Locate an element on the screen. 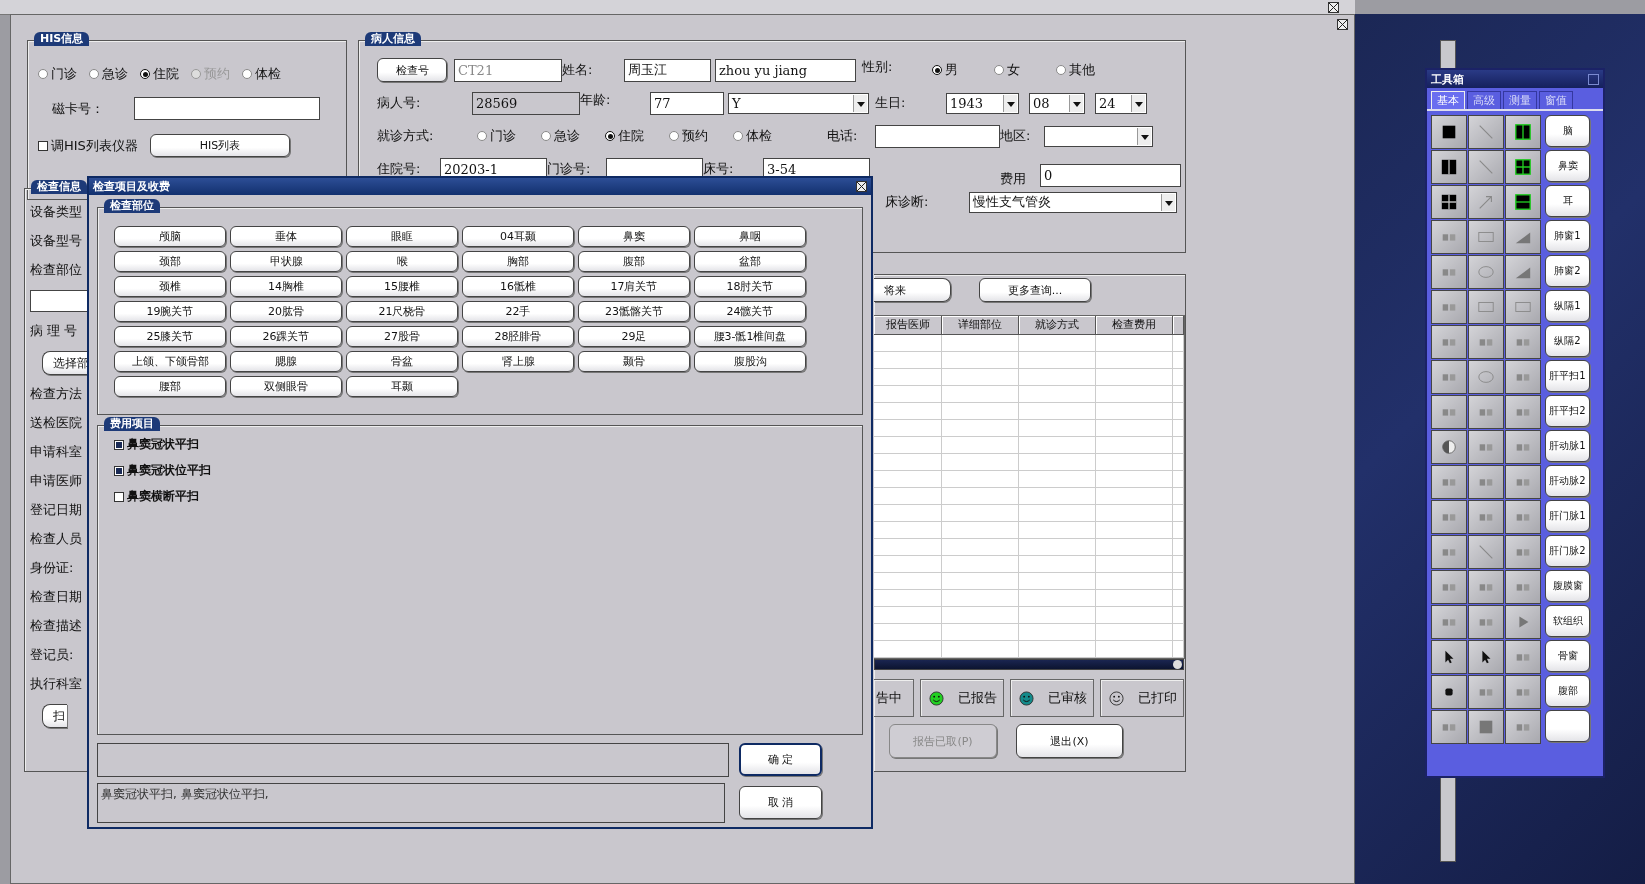 This screenshot has height=884, width=1645. month-dropdown: 08 is located at coordinates (1057, 103).